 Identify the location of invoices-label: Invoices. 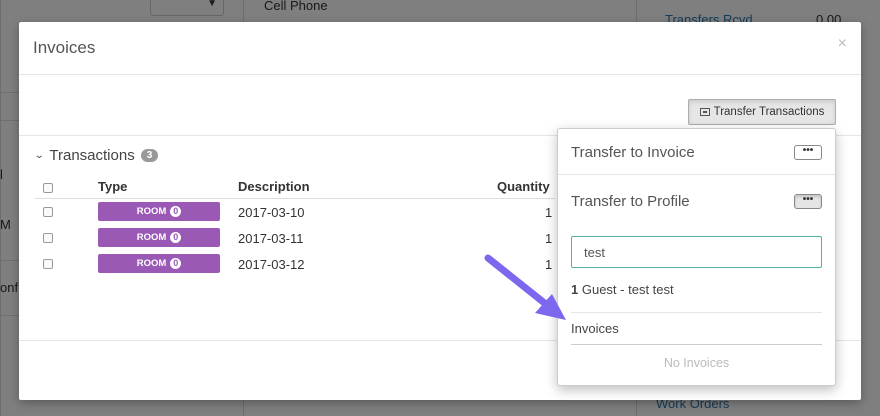
(595, 328).